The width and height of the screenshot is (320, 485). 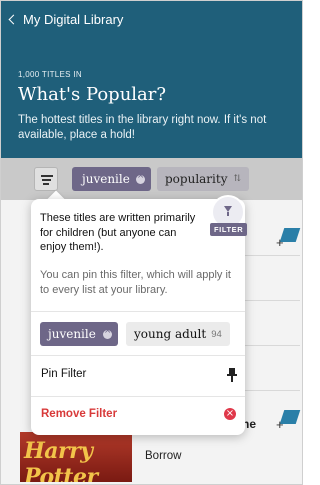 What do you see at coordinates (138, 416) in the screenshot?
I see `remove-filter-row: Remove Filter ×` at bounding box center [138, 416].